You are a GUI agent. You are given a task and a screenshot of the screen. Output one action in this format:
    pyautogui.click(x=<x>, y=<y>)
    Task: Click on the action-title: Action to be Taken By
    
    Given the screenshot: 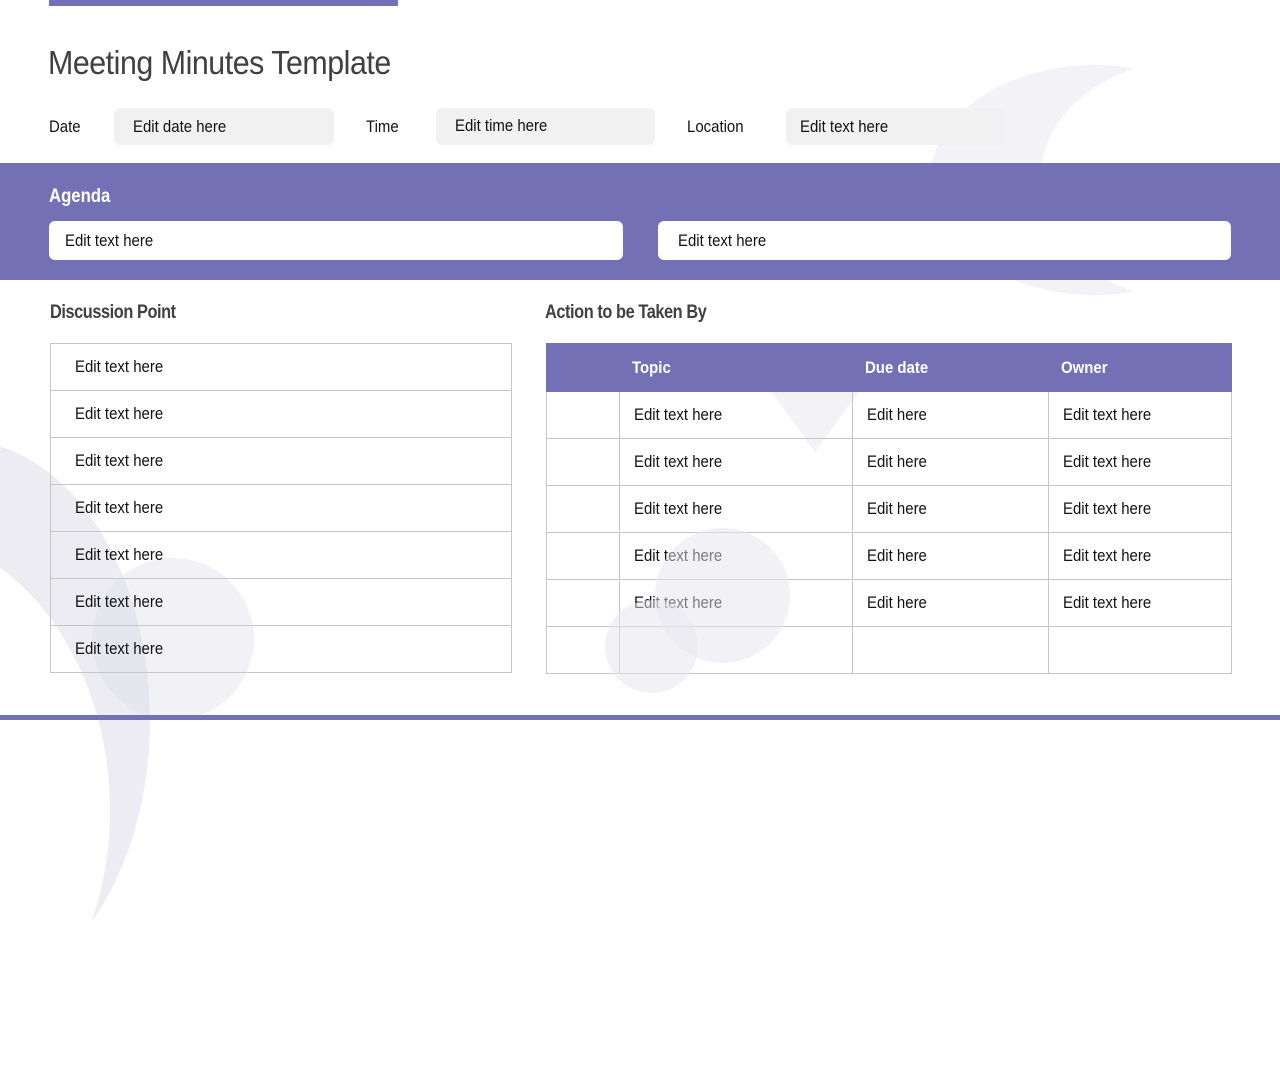 What is the action you would take?
    pyautogui.click(x=626, y=312)
    